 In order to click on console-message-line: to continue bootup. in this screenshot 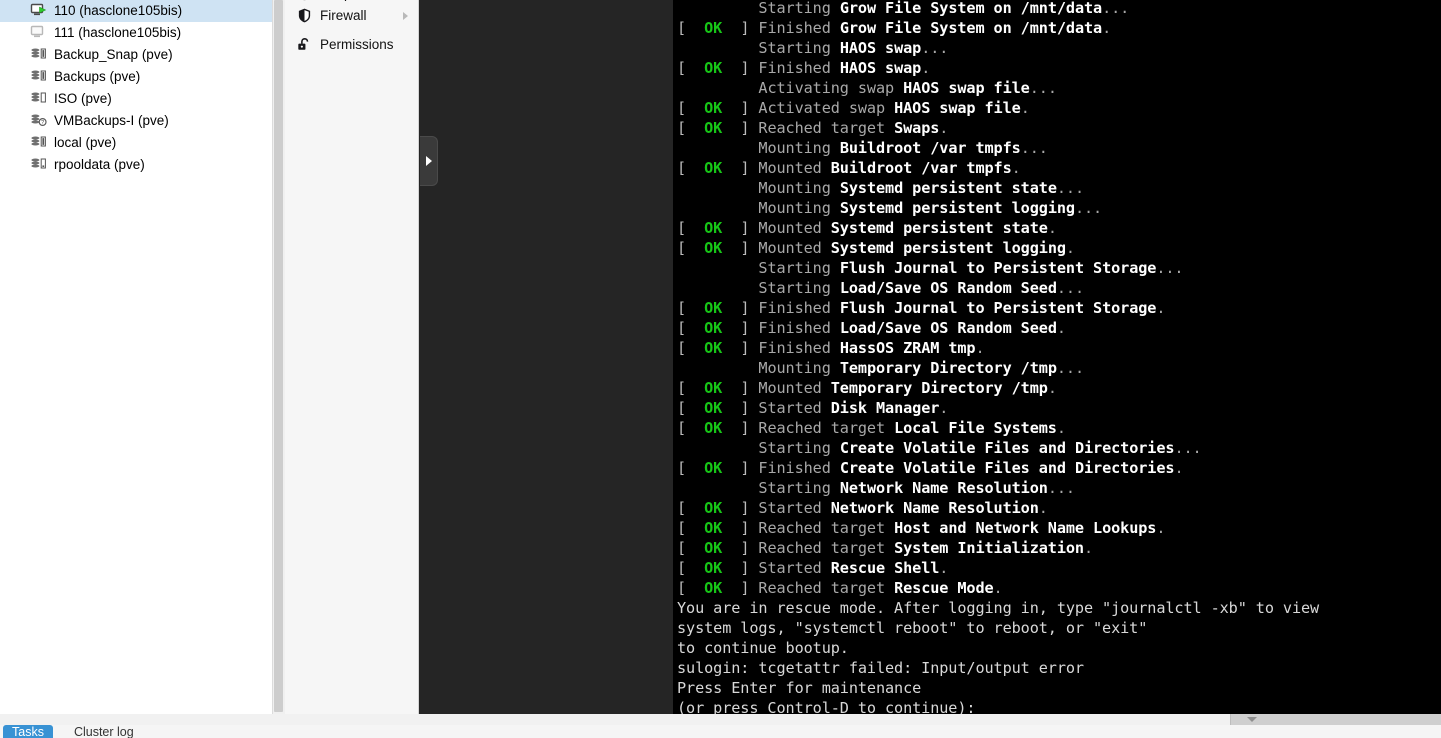, I will do `click(763, 648)`.